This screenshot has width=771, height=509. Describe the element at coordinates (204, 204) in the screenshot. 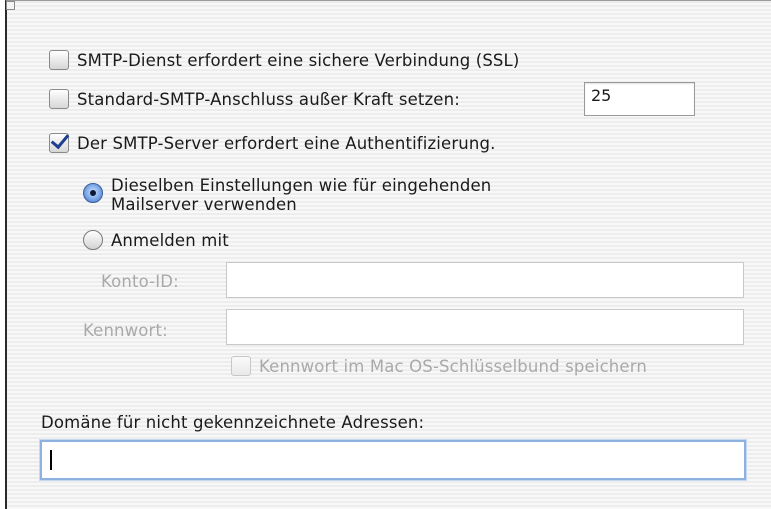

I see `same-settings-line2: Mailserver verwenden` at that location.